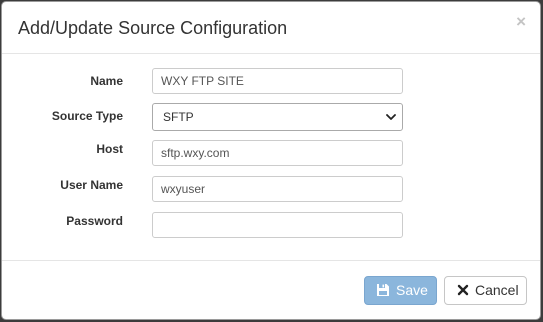 This screenshot has width=543, height=322. I want to click on password-label: Password, so click(94, 221).